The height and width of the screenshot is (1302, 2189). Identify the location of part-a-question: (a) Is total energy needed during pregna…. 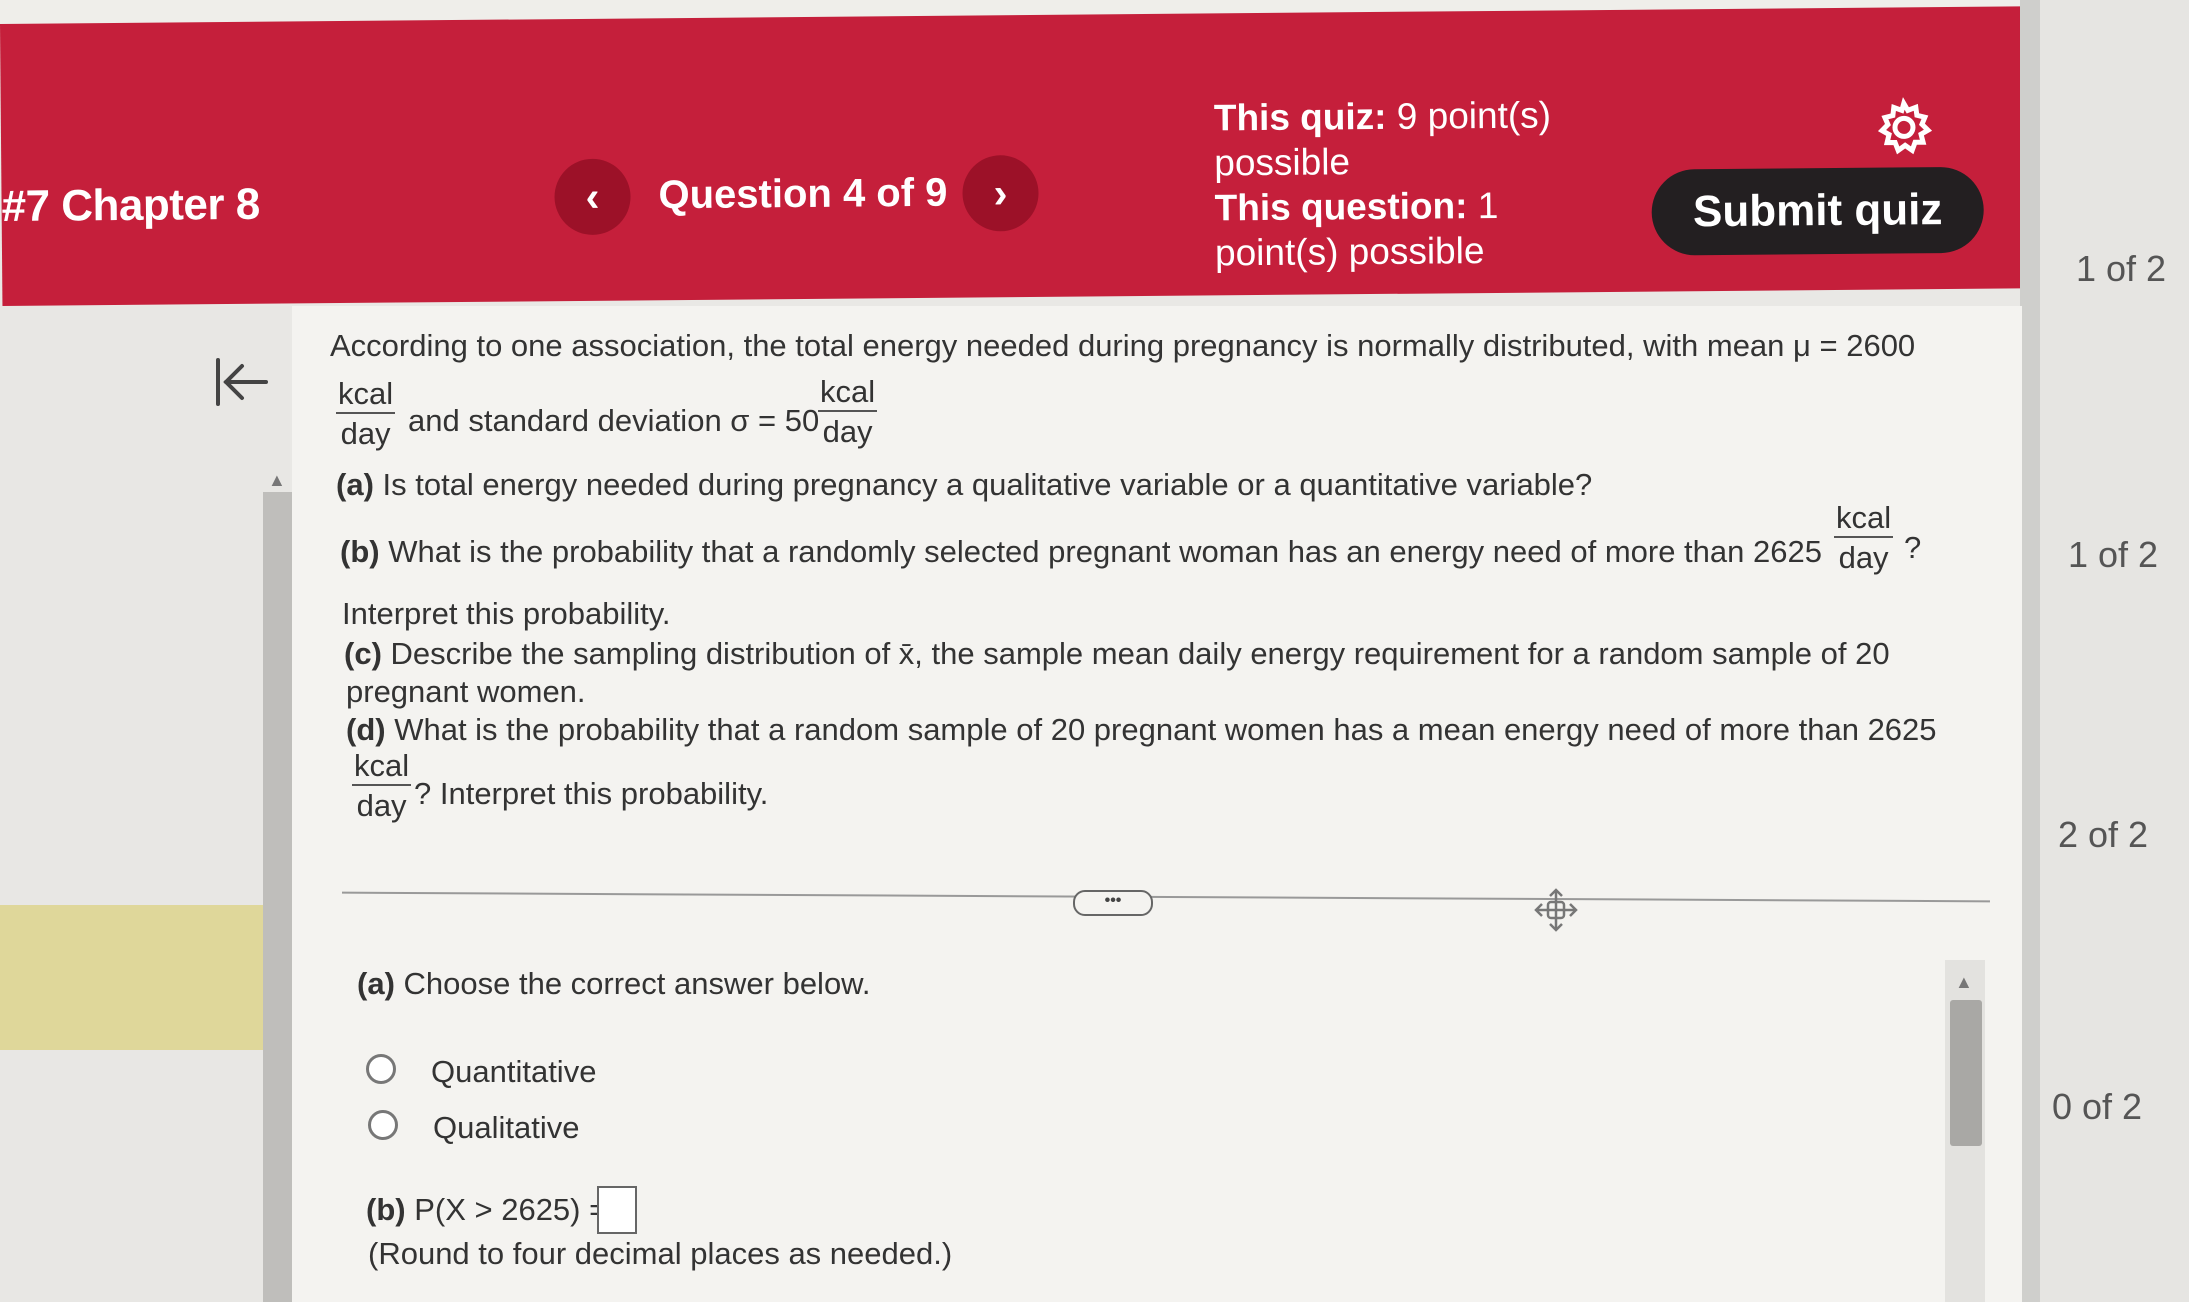
(964, 485).